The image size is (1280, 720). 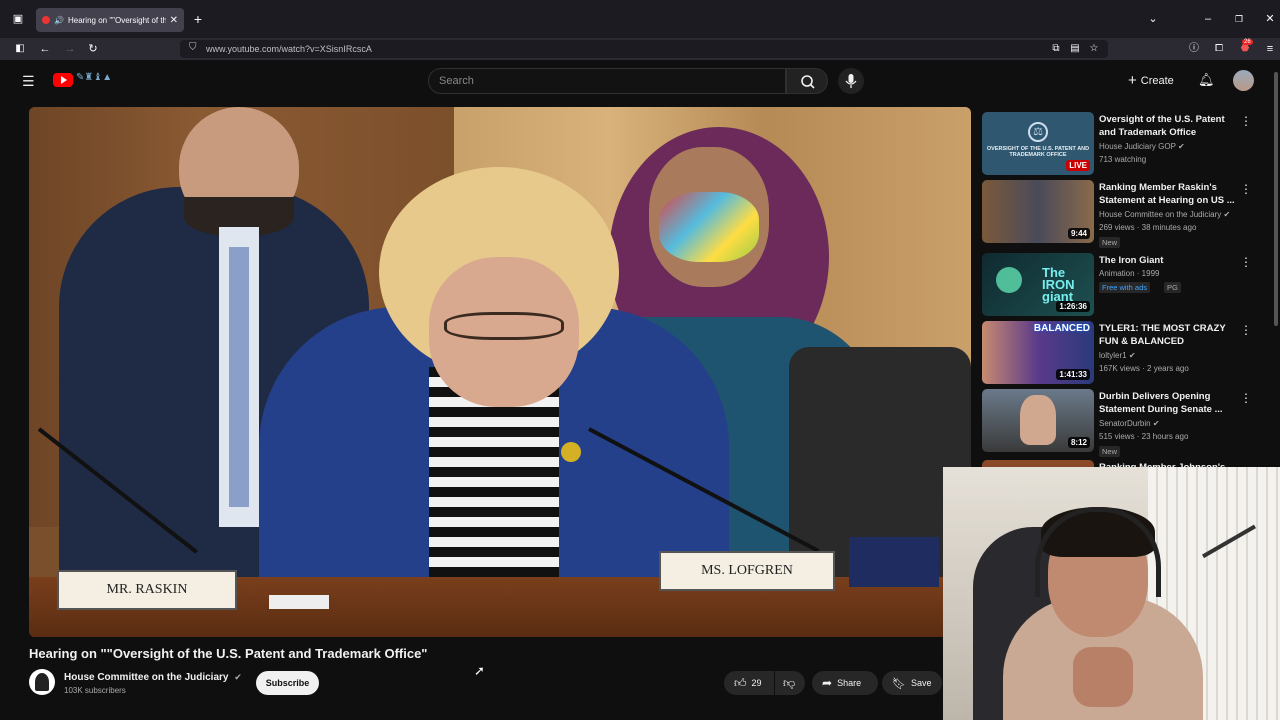 What do you see at coordinates (198, 19) in the screenshot?
I see `new-tab-icon: +` at bounding box center [198, 19].